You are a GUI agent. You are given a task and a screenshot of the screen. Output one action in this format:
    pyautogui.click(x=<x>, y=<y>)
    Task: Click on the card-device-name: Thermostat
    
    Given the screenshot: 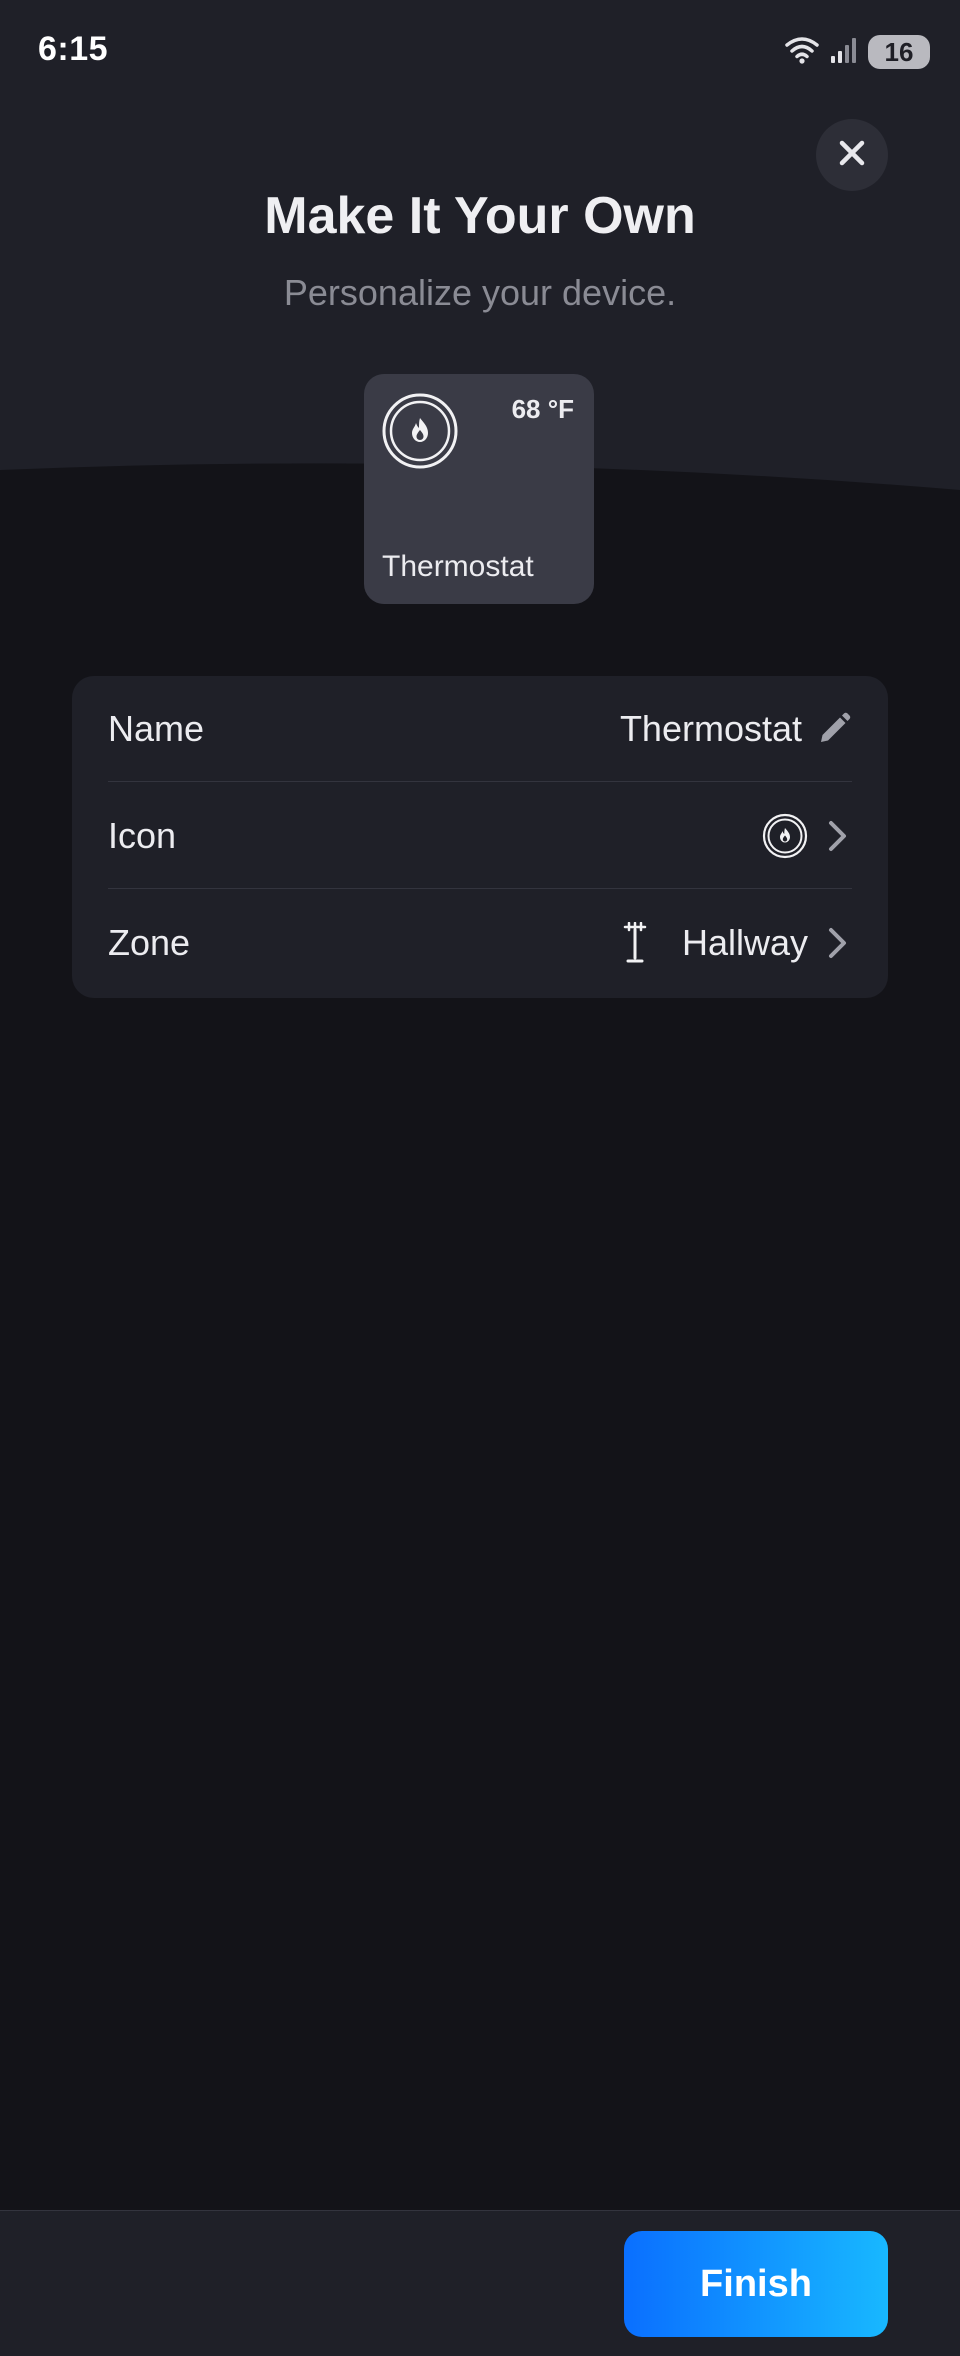 What is the action you would take?
    pyautogui.click(x=458, y=566)
    